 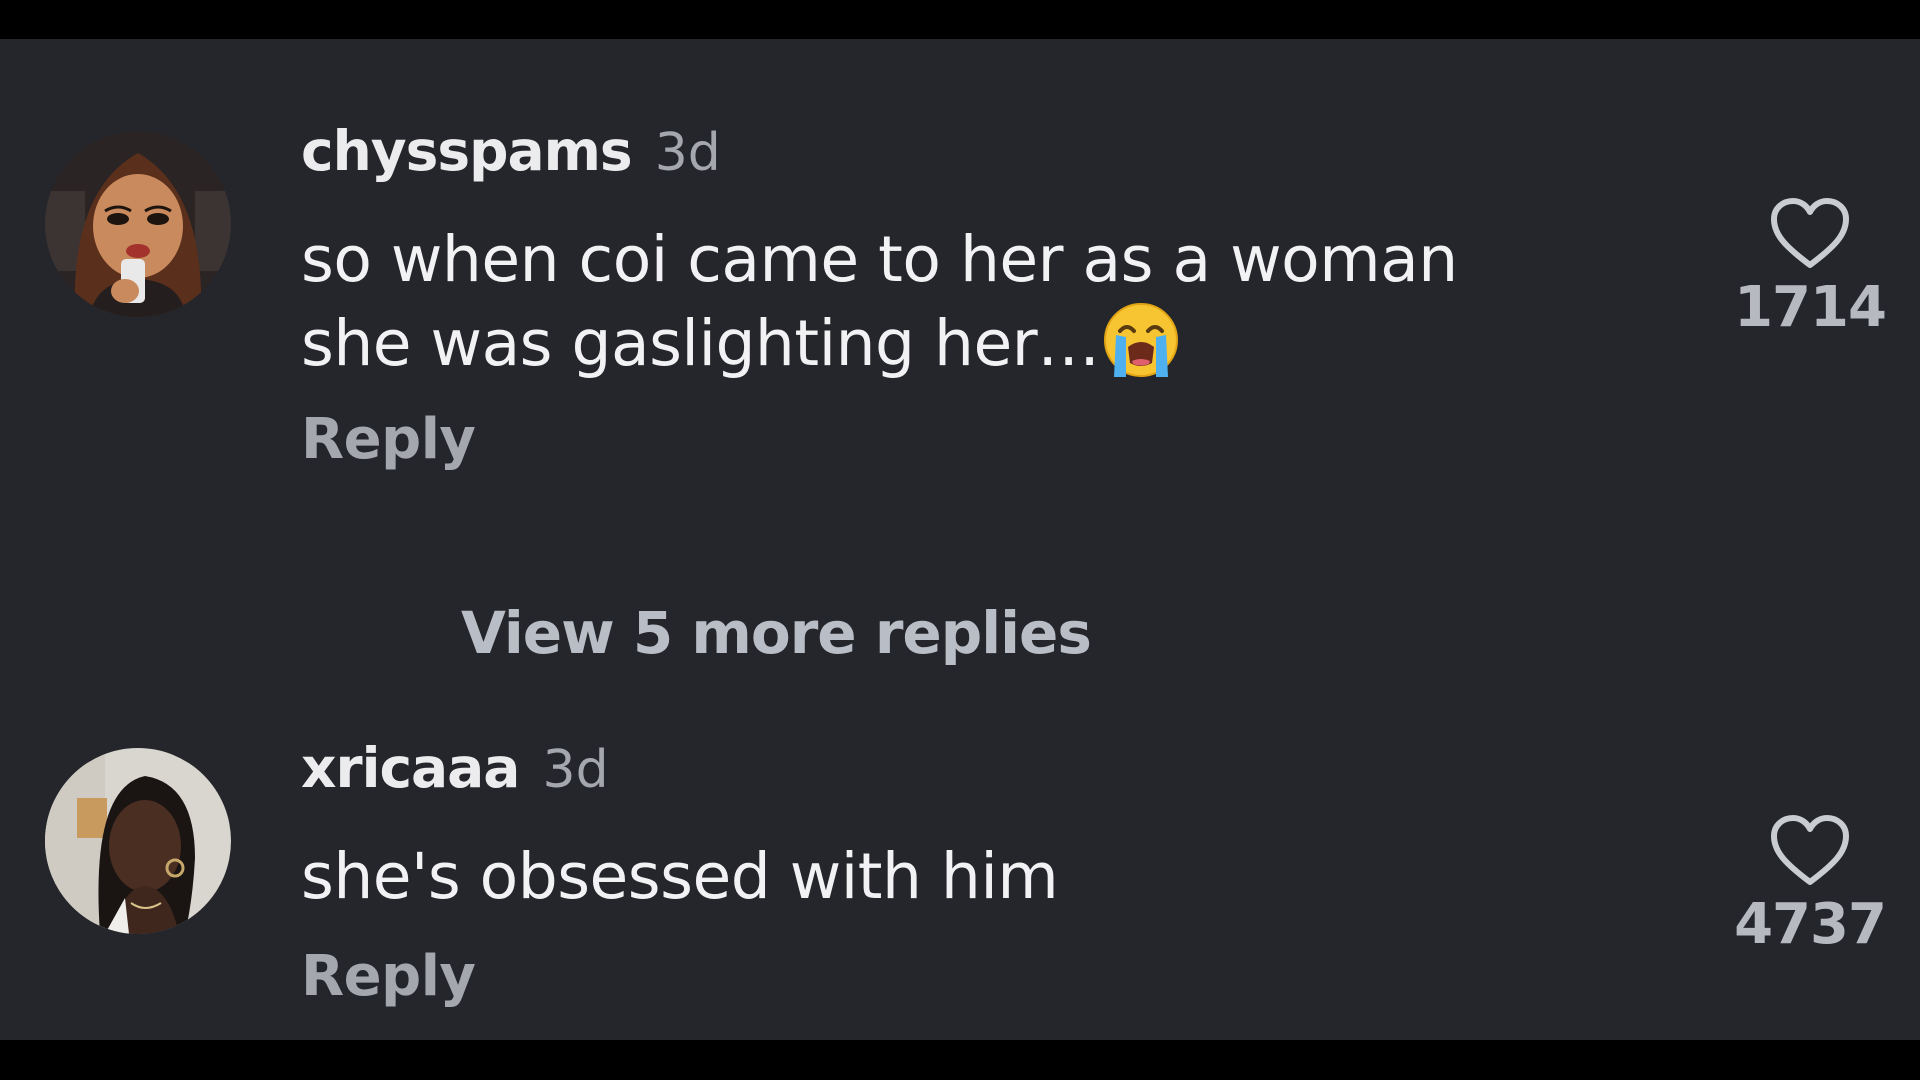 I want to click on comment-header: chysspams 3d, so click(x=511, y=154).